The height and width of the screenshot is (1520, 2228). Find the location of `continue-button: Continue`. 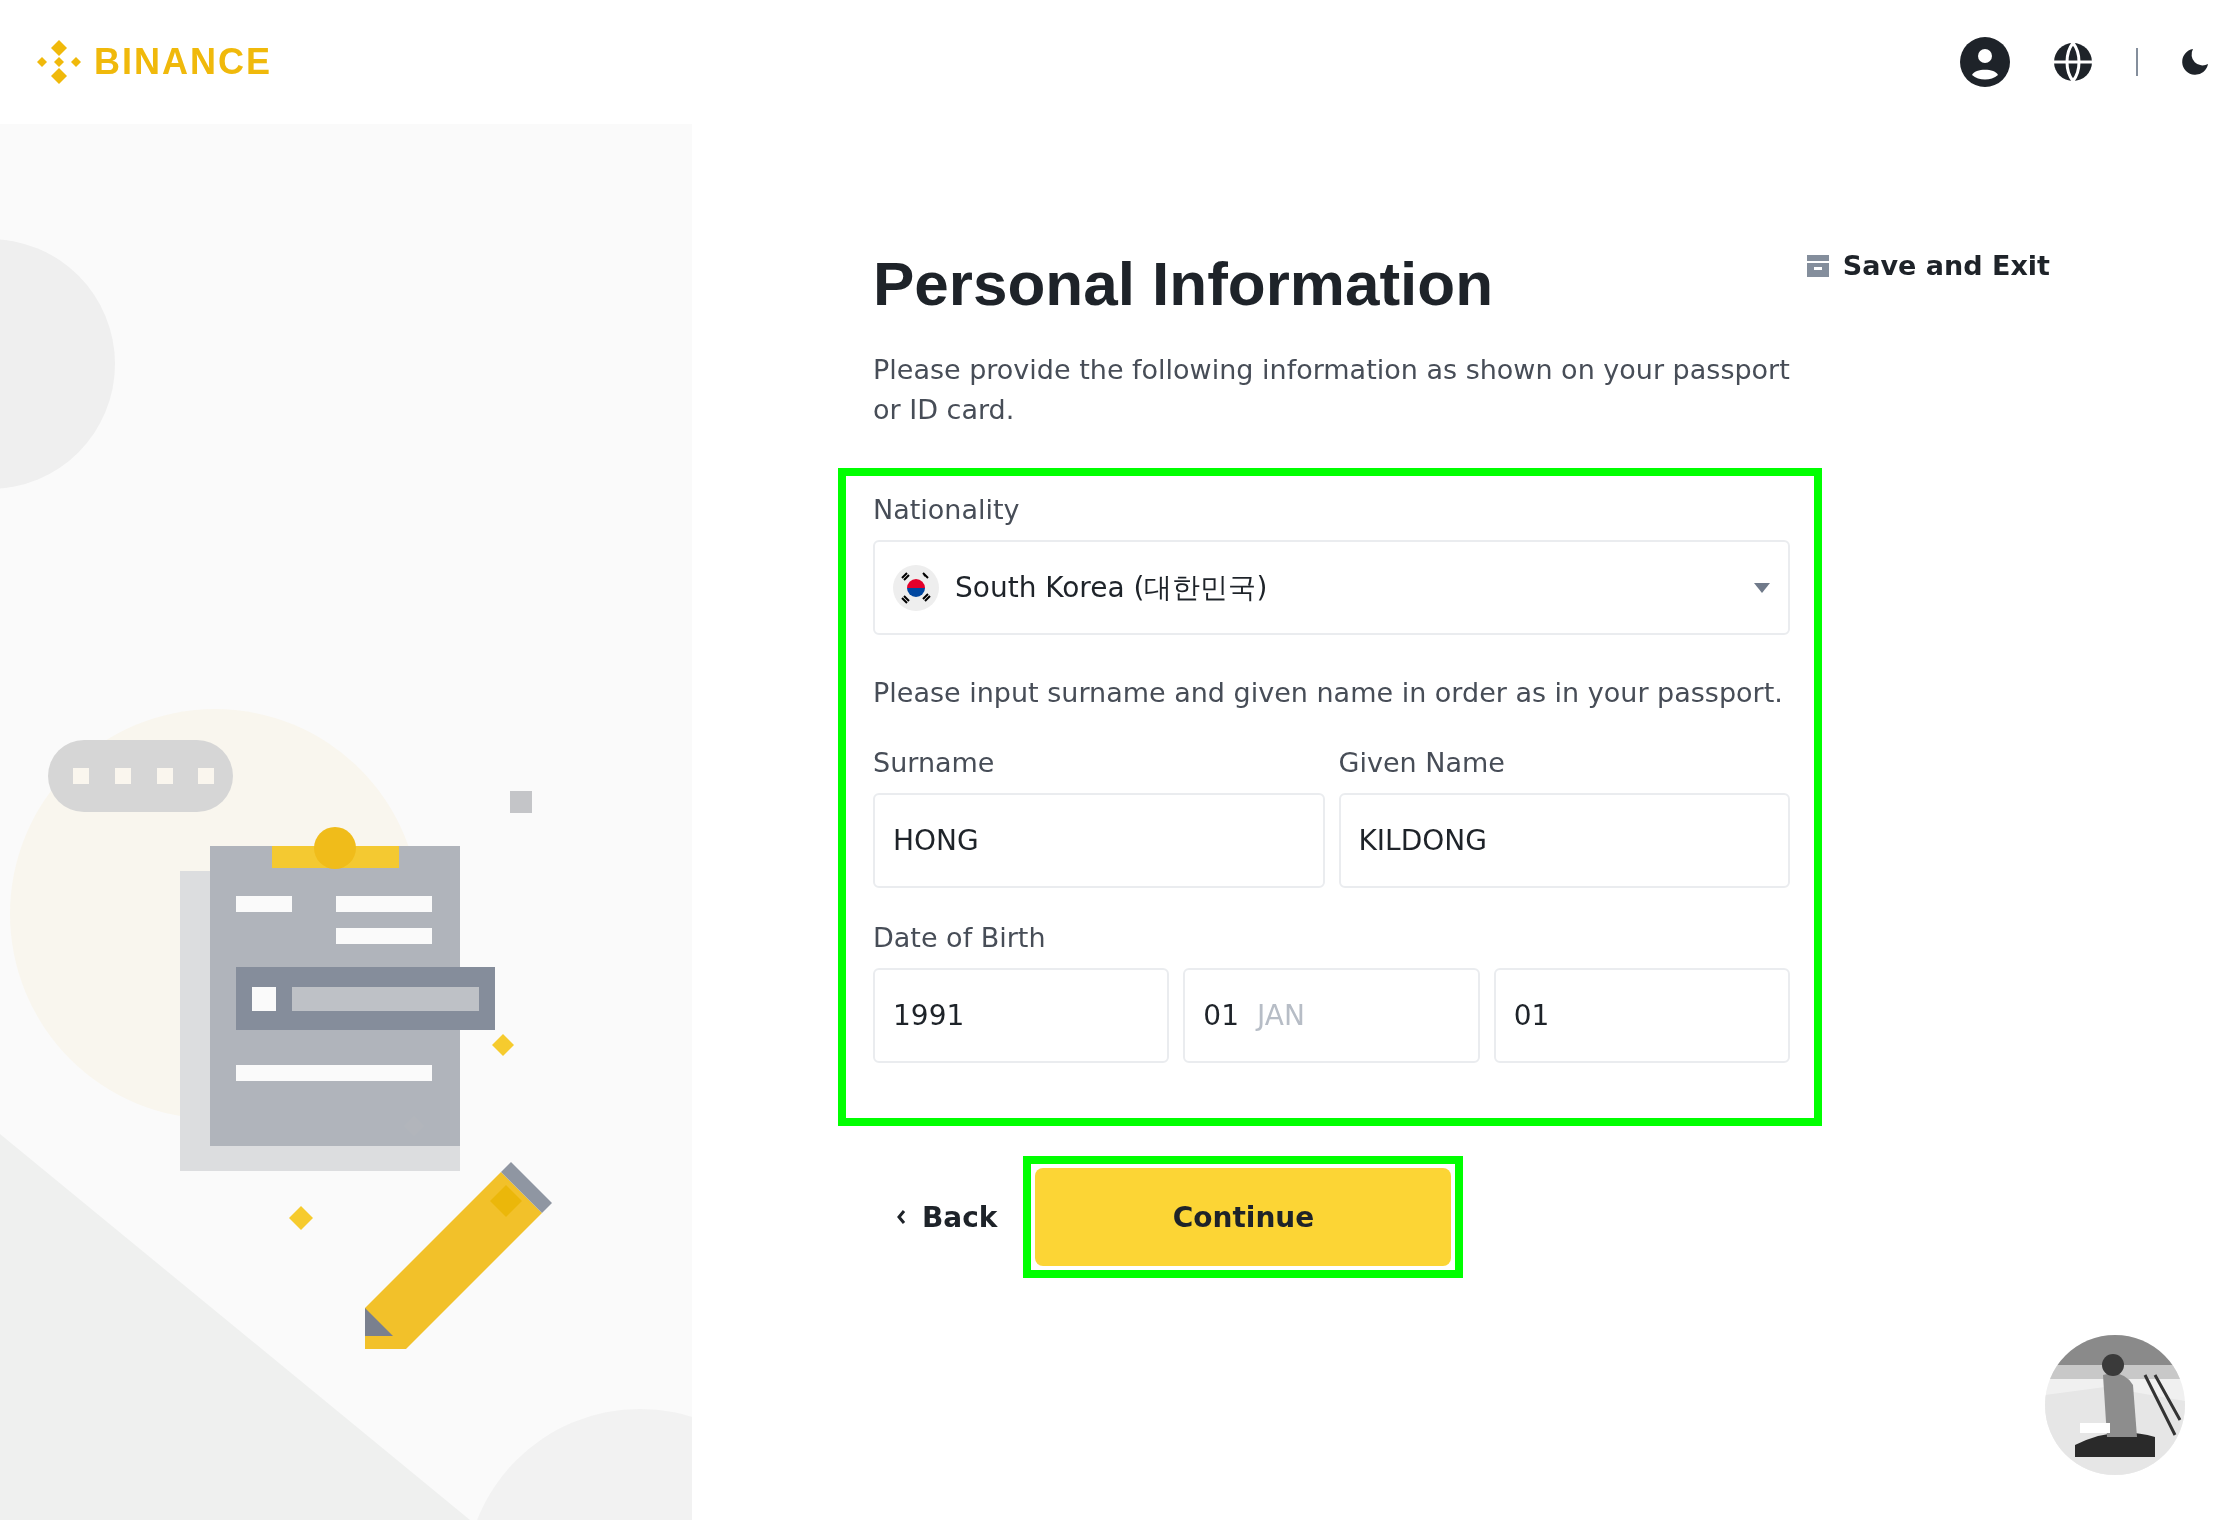

continue-button: Continue is located at coordinates (1243, 1217).